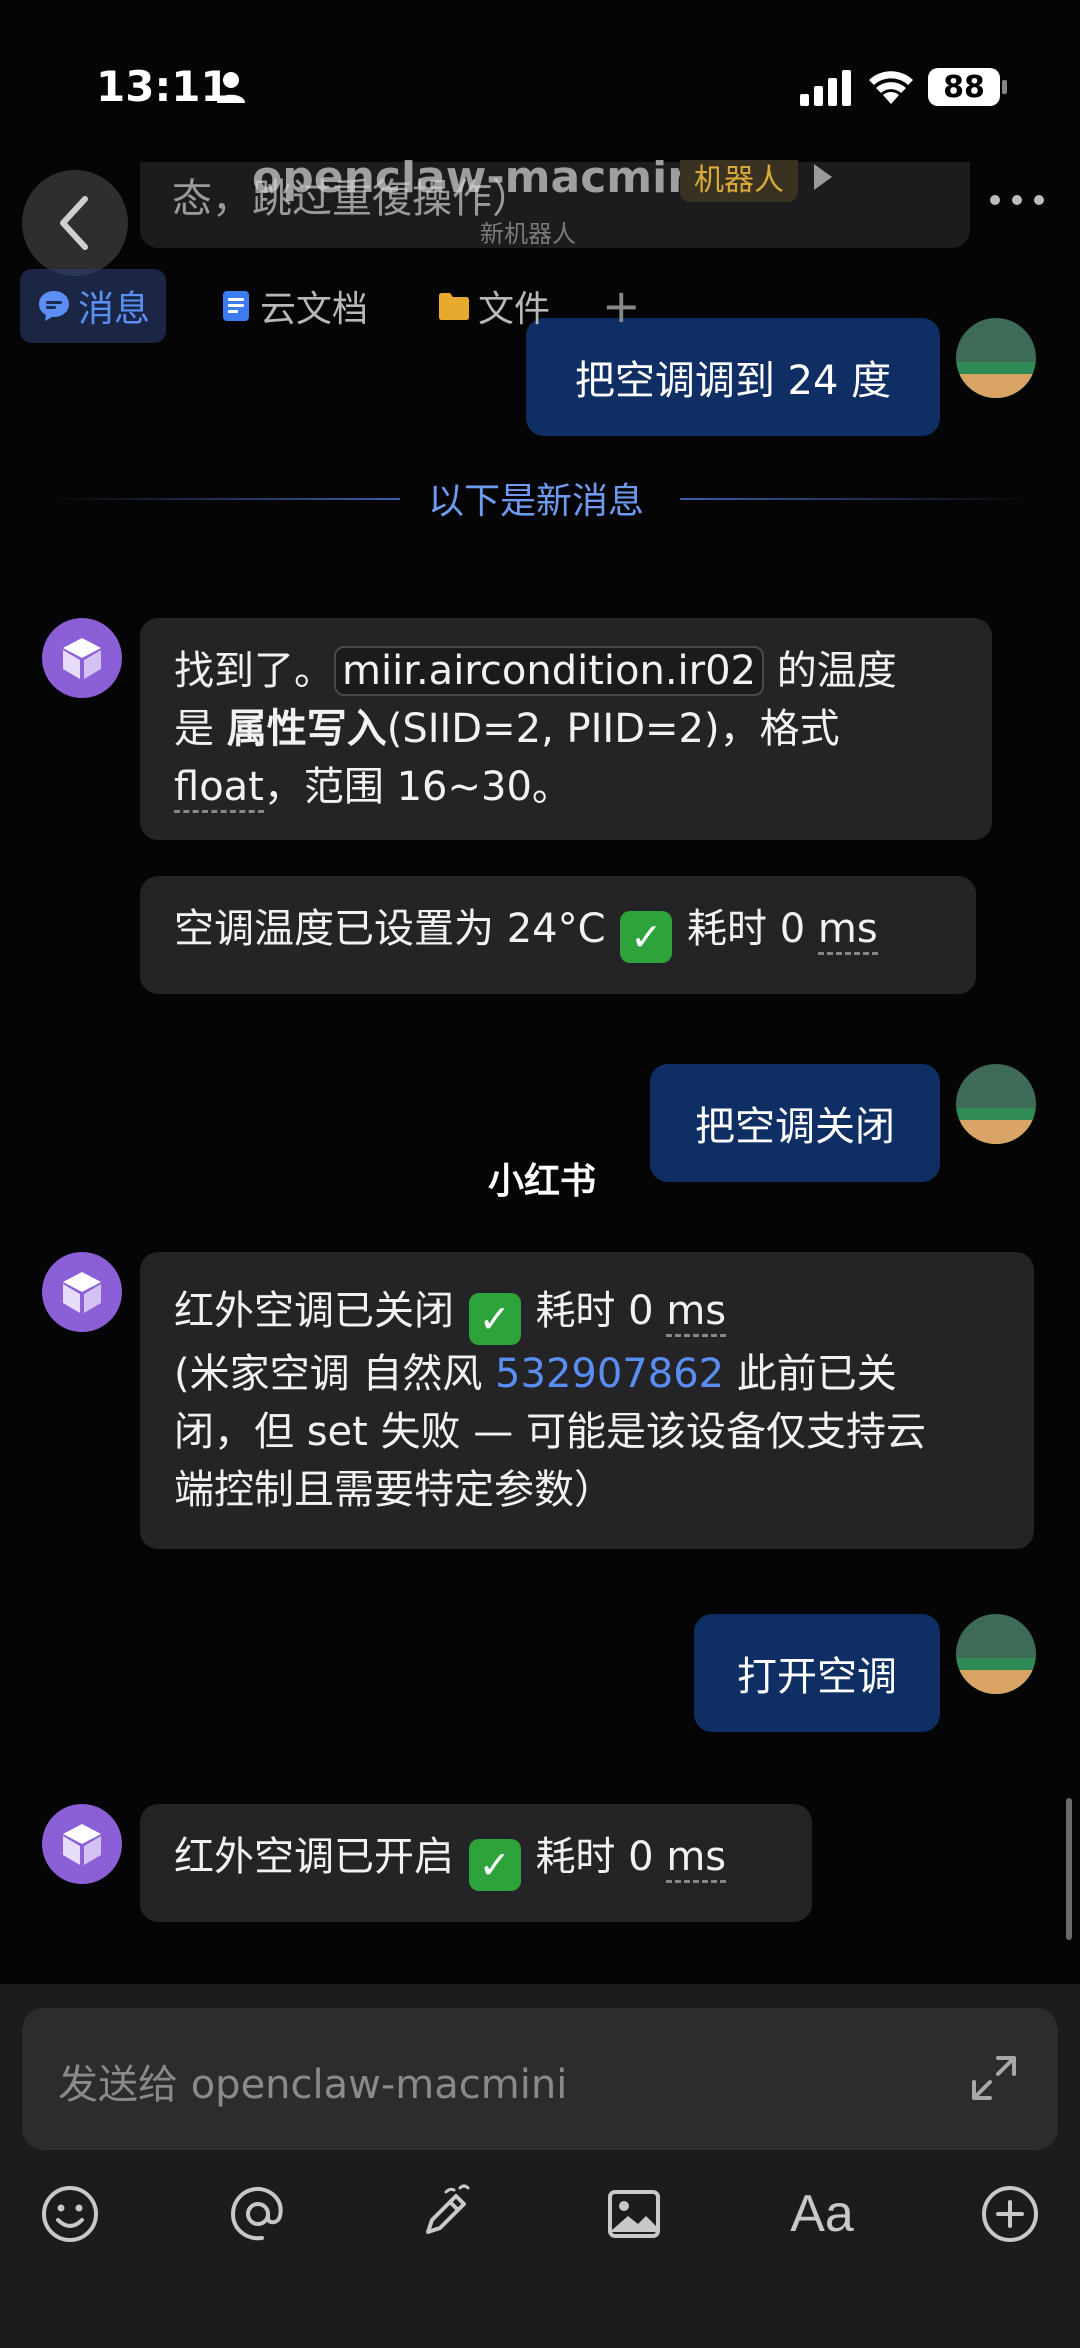  What do you see at coordinates (306, 729) in the screenshot?
I see `bold-text: 属性写入` at bounding box center [306, 729].